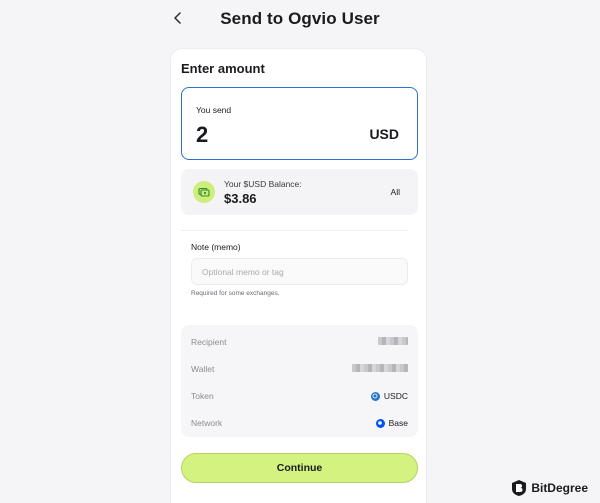 This screenshot has width=600, height=503. Describe the element at coordinates (202, 396) in the screenshot. I see `detail-label: Token` at that location.